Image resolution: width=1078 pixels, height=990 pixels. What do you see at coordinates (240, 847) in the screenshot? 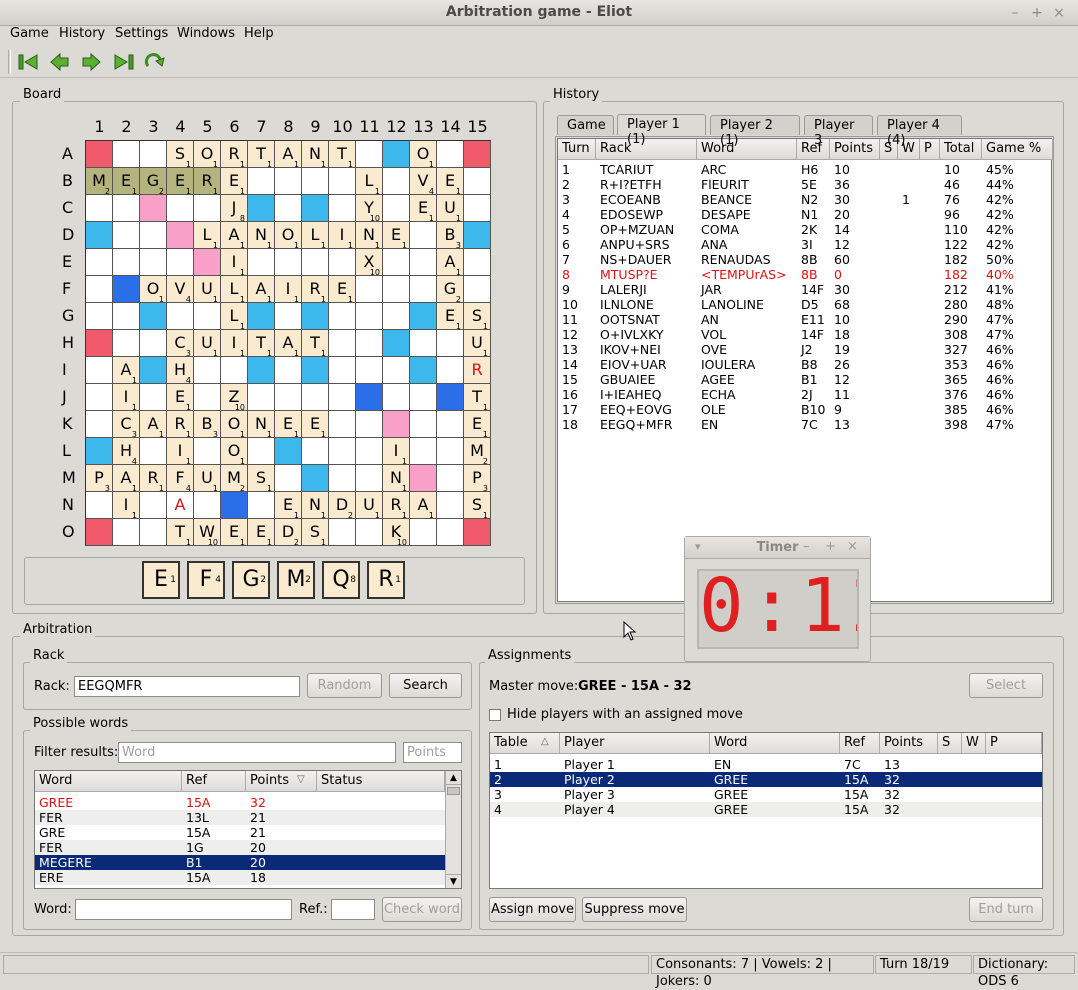
I see `word-row: FER 1G 20` at bounding box center [240, 847].